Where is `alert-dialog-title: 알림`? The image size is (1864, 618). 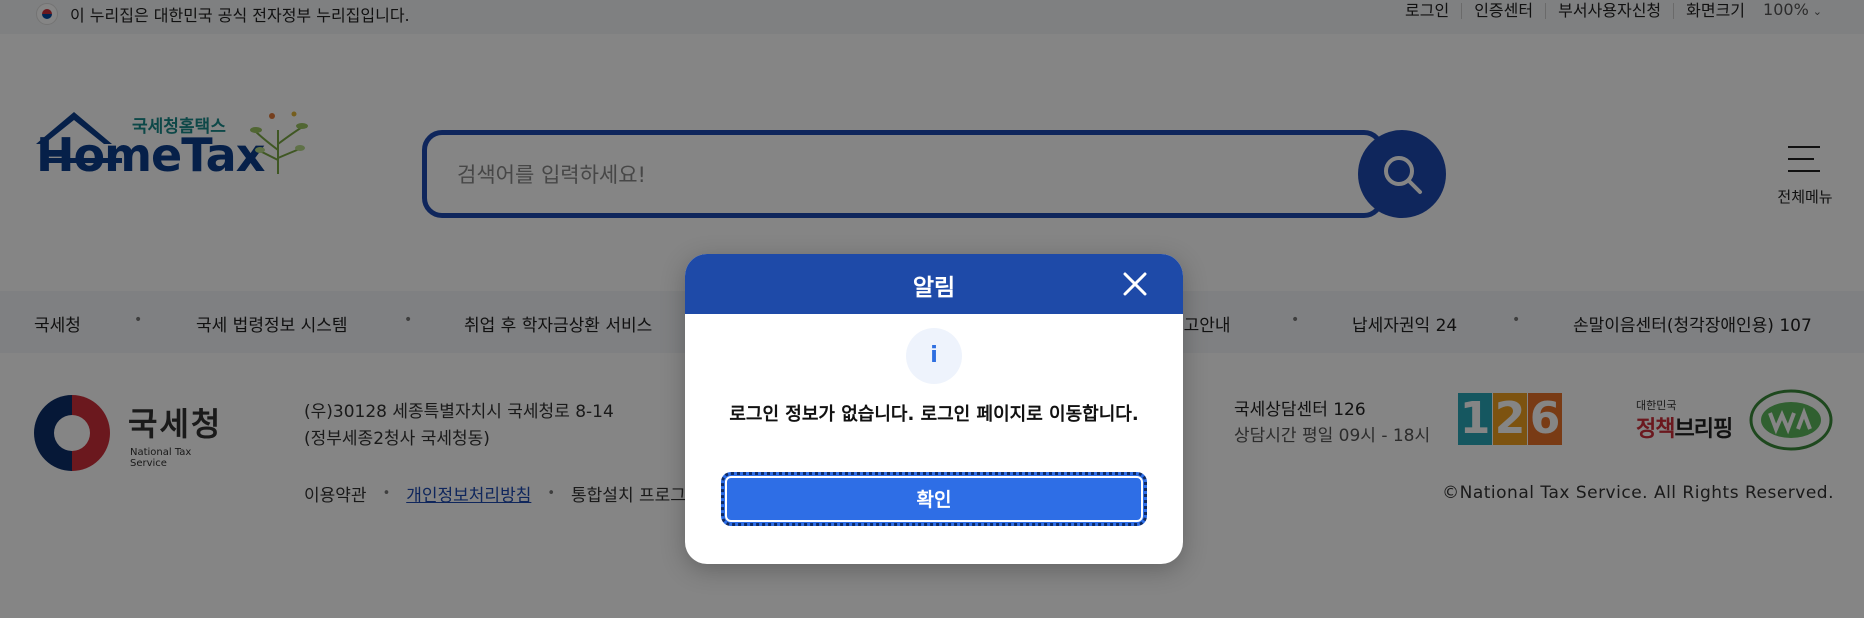 alert-dialog-title: 알림 is located at coordinates (934, 288).